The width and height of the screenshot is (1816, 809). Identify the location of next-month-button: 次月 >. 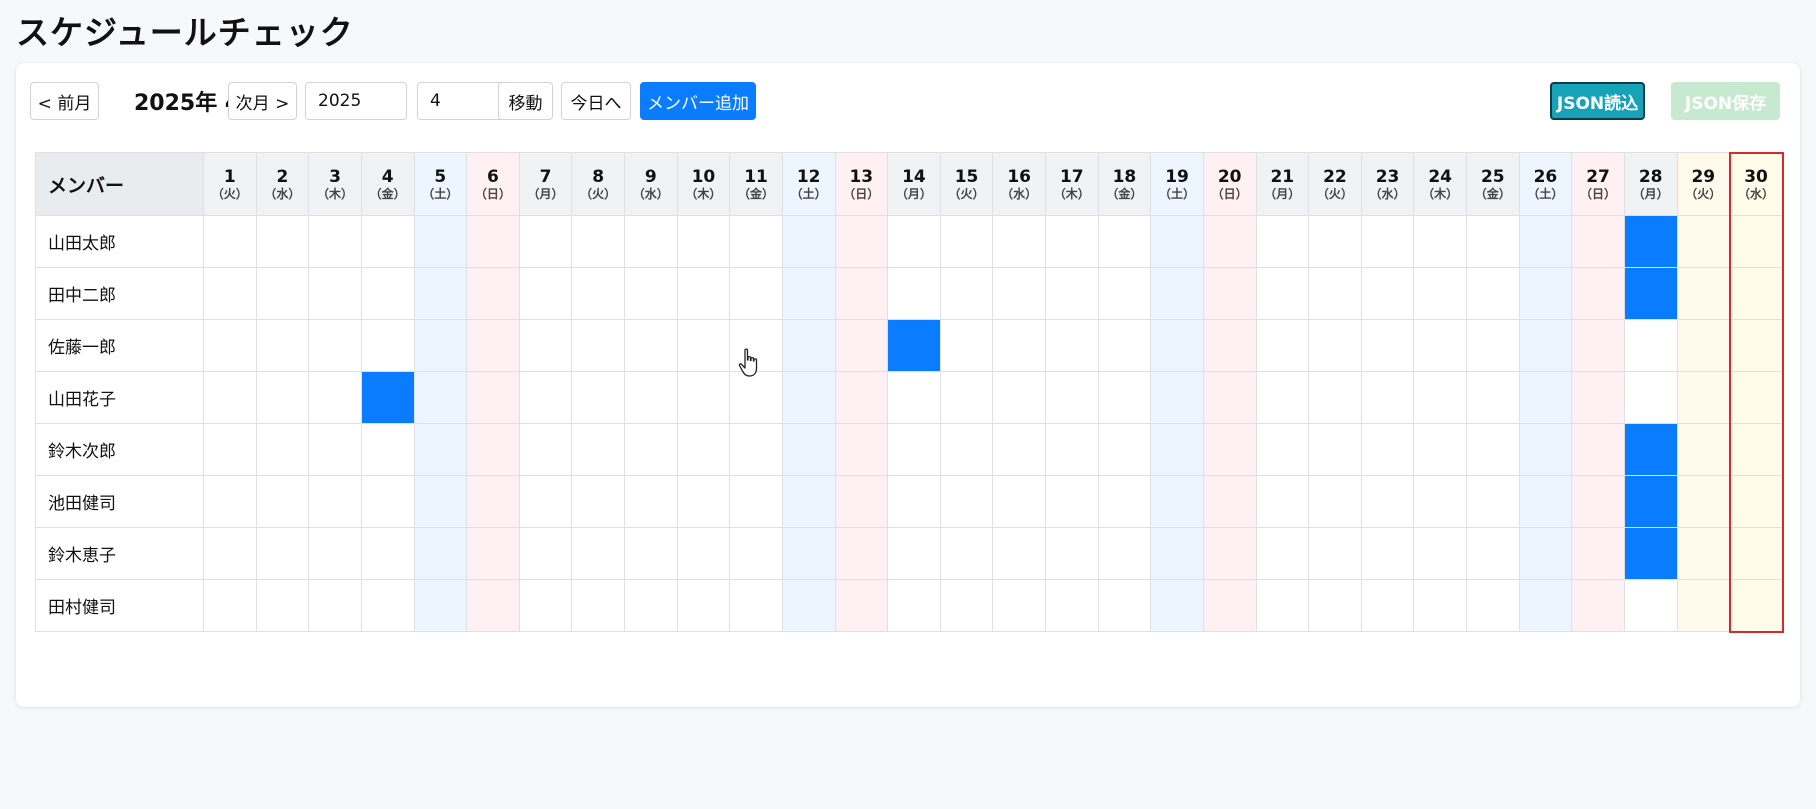
(262, 101).